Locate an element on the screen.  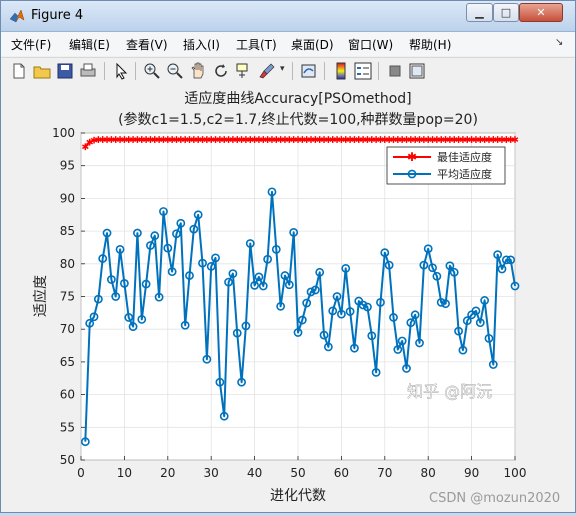
link-icon is located at coordinates (309, 71).